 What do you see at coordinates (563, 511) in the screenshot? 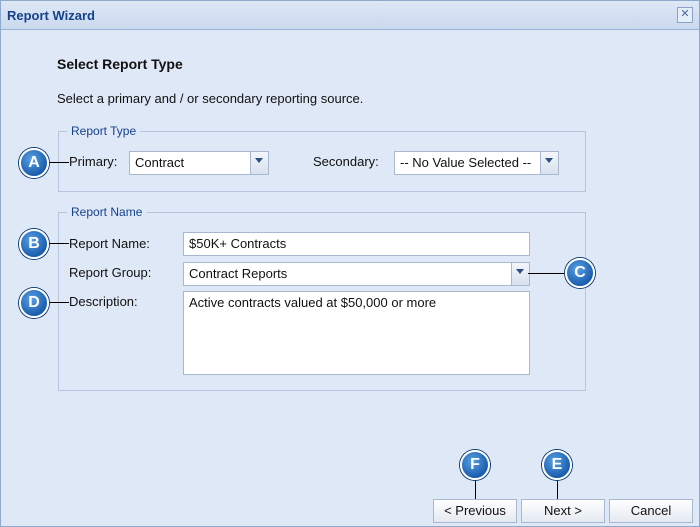
I see `next-button: Next >` at bounding box center [563, 511].